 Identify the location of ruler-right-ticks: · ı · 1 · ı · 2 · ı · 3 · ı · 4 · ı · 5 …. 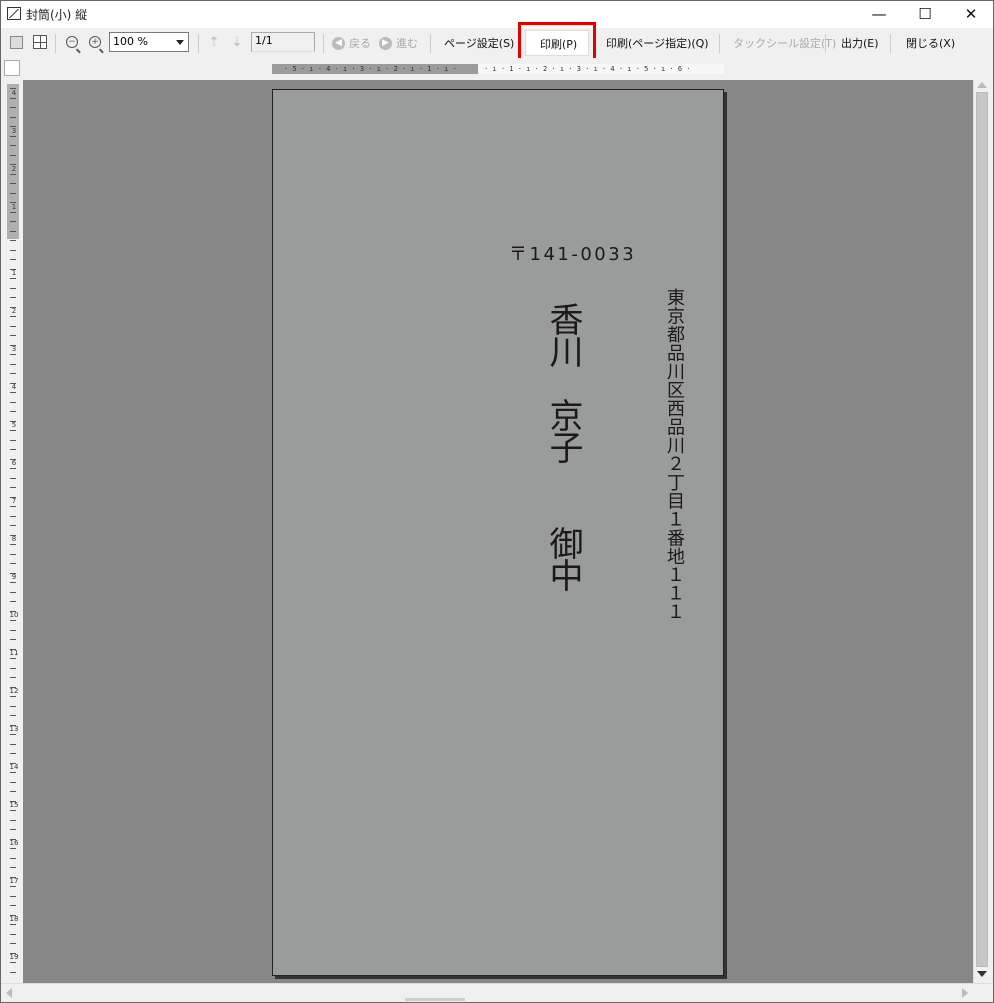
(587, 69).